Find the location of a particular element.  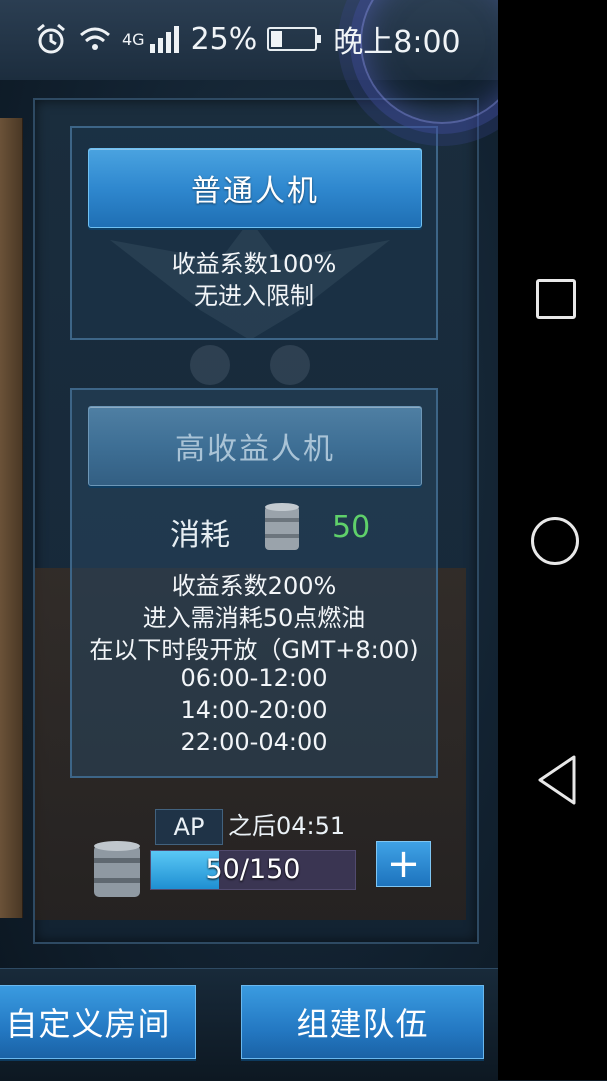

status-content: 4G 25% 晚上8:00 is located at coordinates (247, 39).